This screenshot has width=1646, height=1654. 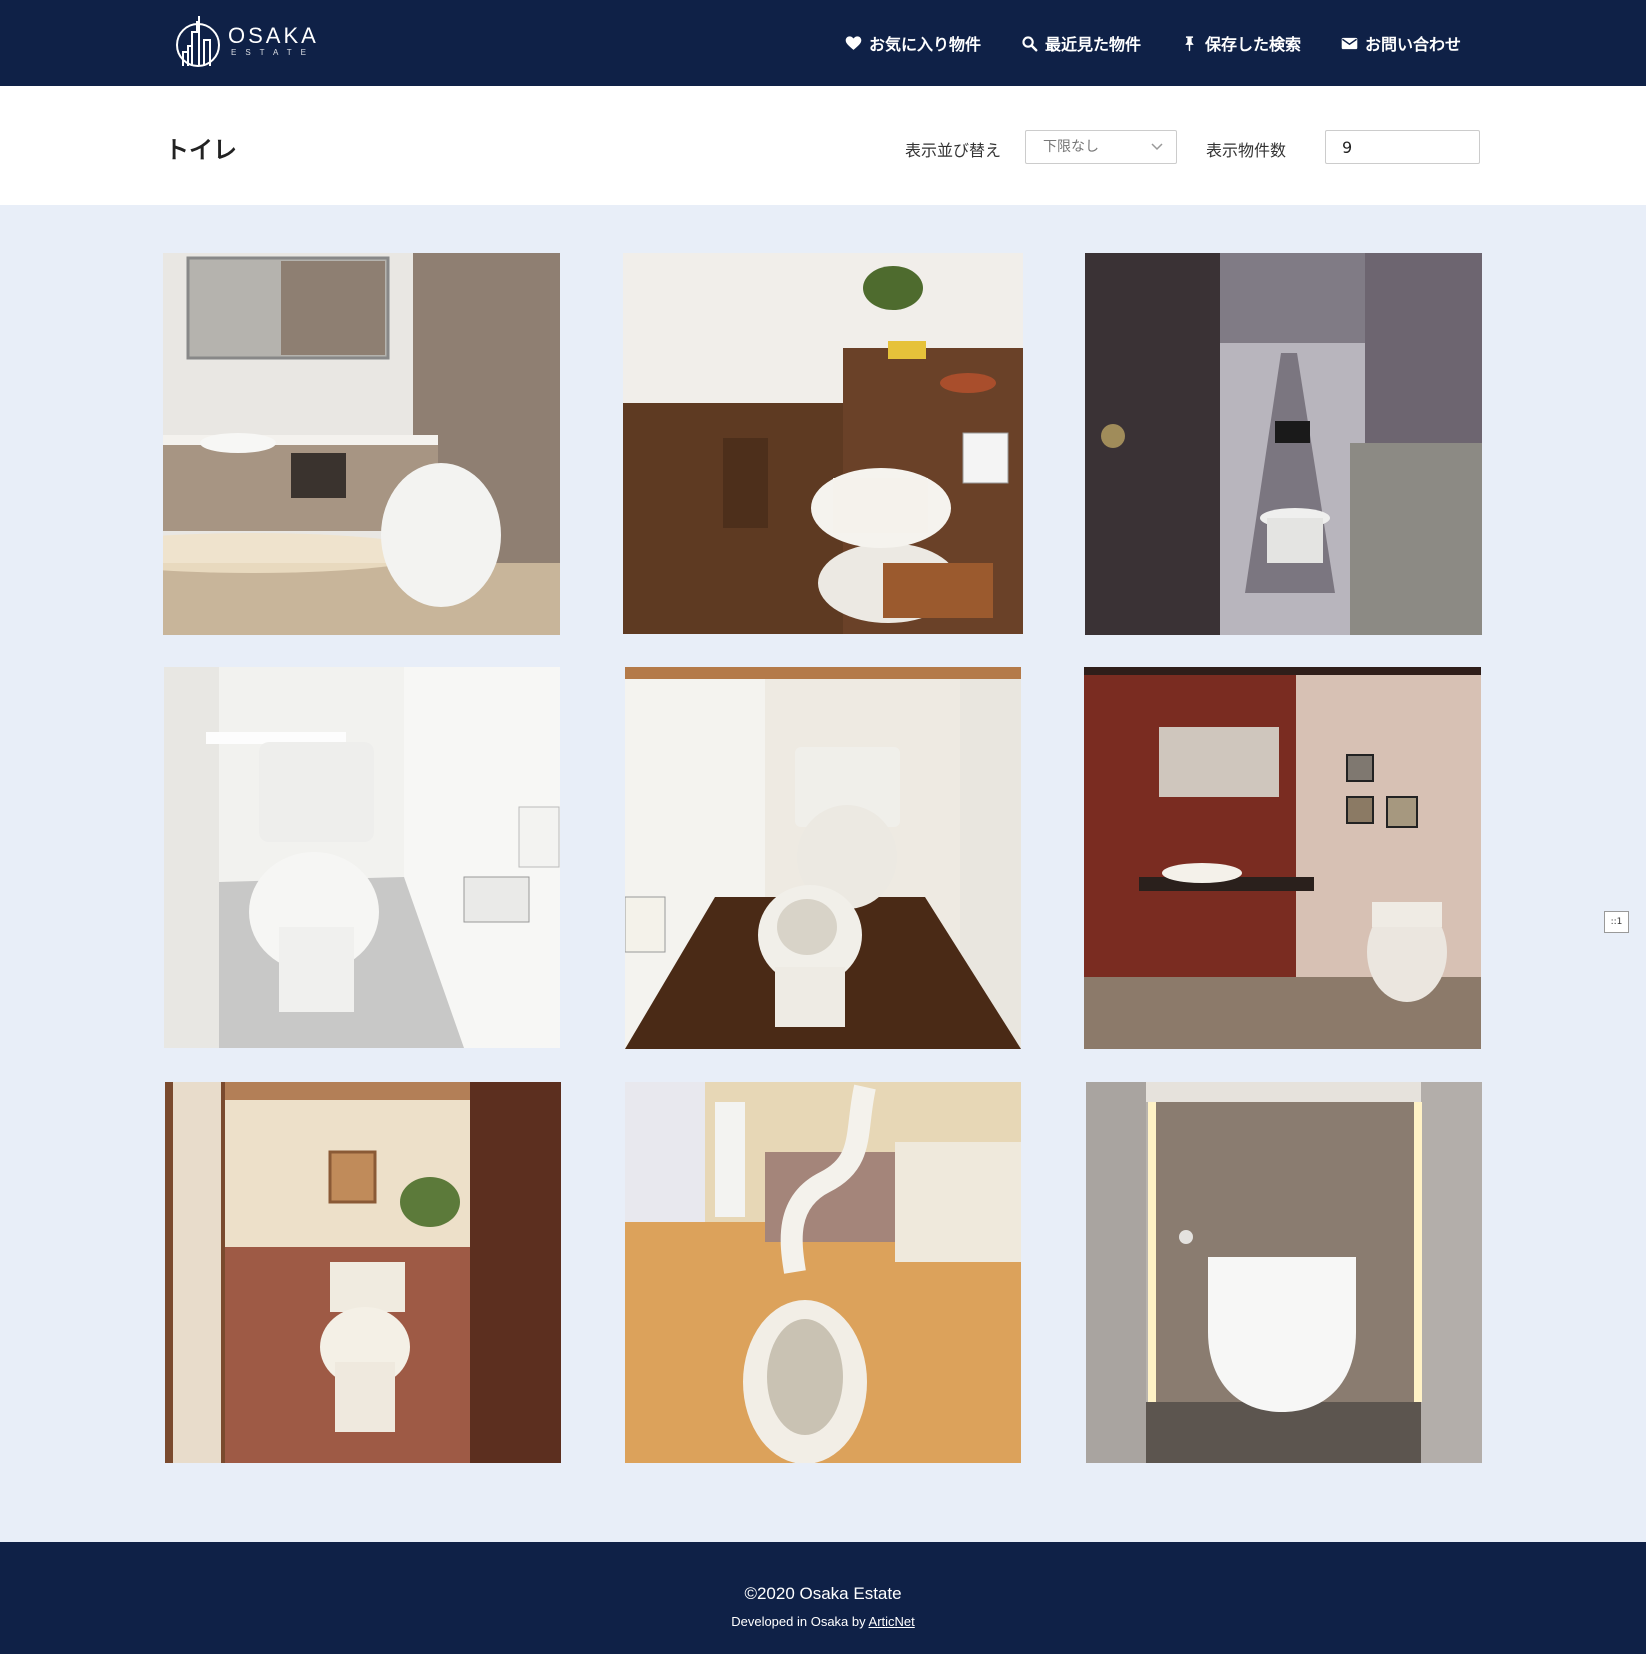 I want to click on main-nav: お気に入り物件 最近見た物件 保存した検索 お問い合わせ, so click(x=1153, y=43).